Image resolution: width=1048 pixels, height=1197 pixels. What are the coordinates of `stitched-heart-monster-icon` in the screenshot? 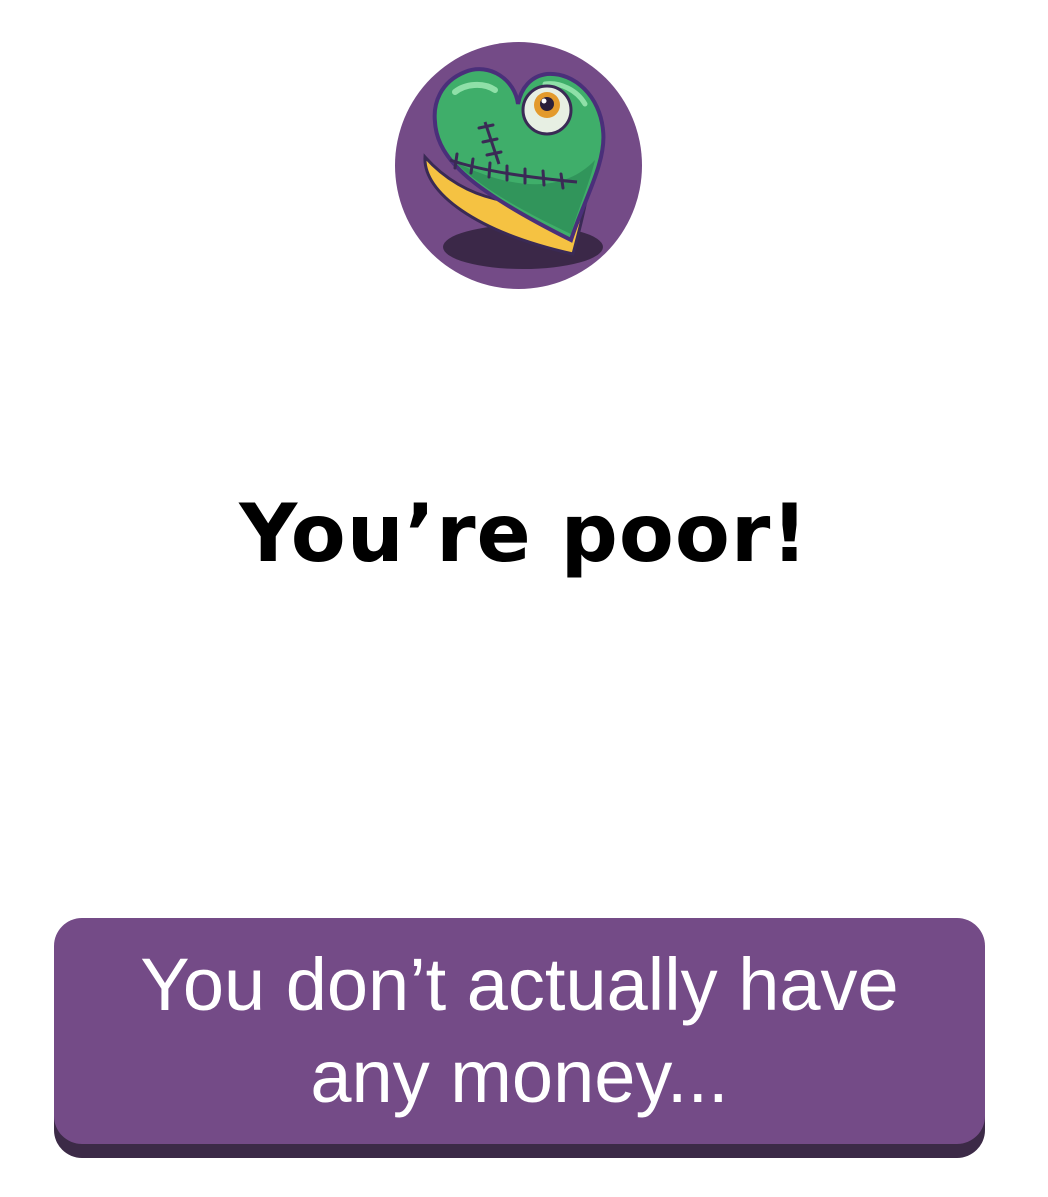 It's located at (514, 168).